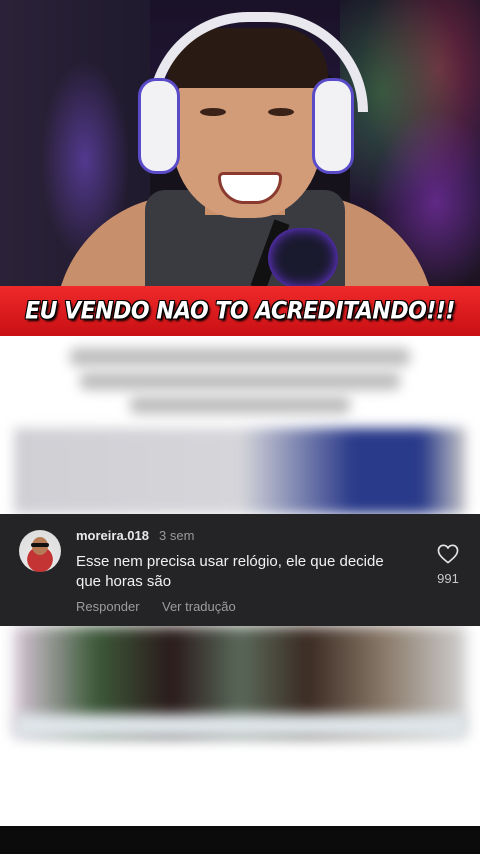  What do you see at coordinates (108, 606) in the screenshot?
I see `reply-button: Responder` at bounding box center [108, 606].